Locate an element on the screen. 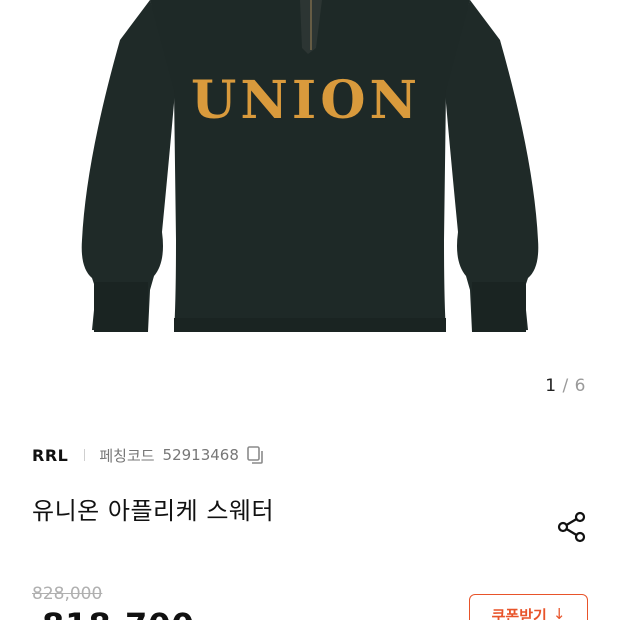 This screenshot has height=620, width=620. image-pager: 1 / 6 is located at coordinates (565, 386).